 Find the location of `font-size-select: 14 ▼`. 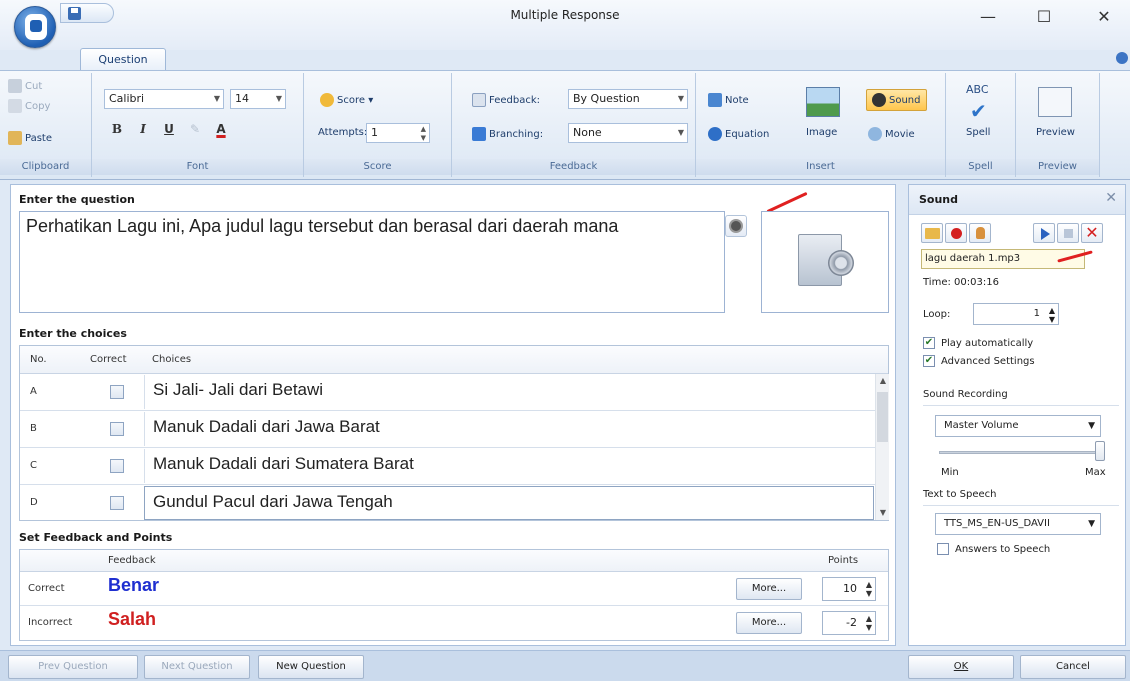

font-size-select: 14 ▼ is located at coordinates (258, 99).